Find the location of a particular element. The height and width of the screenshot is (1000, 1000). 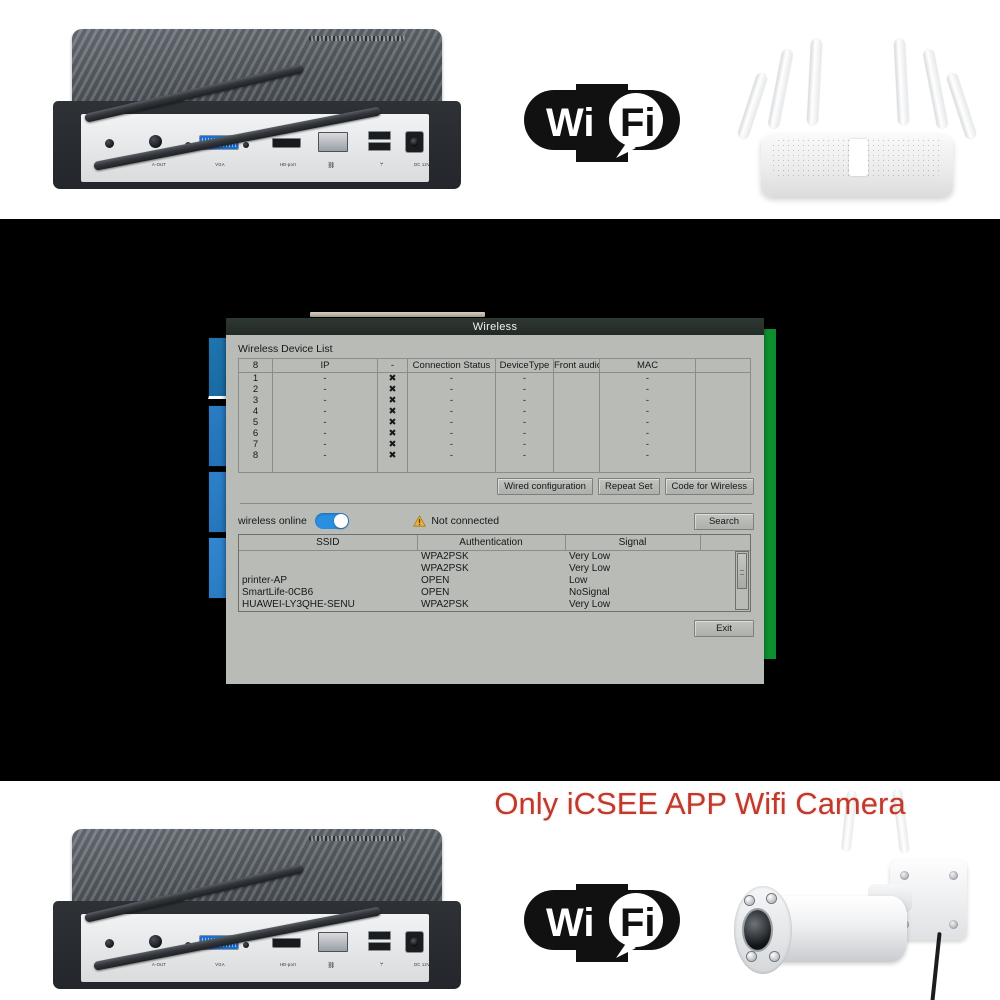

cell-index: 6 is located at coordinates (255, 433).